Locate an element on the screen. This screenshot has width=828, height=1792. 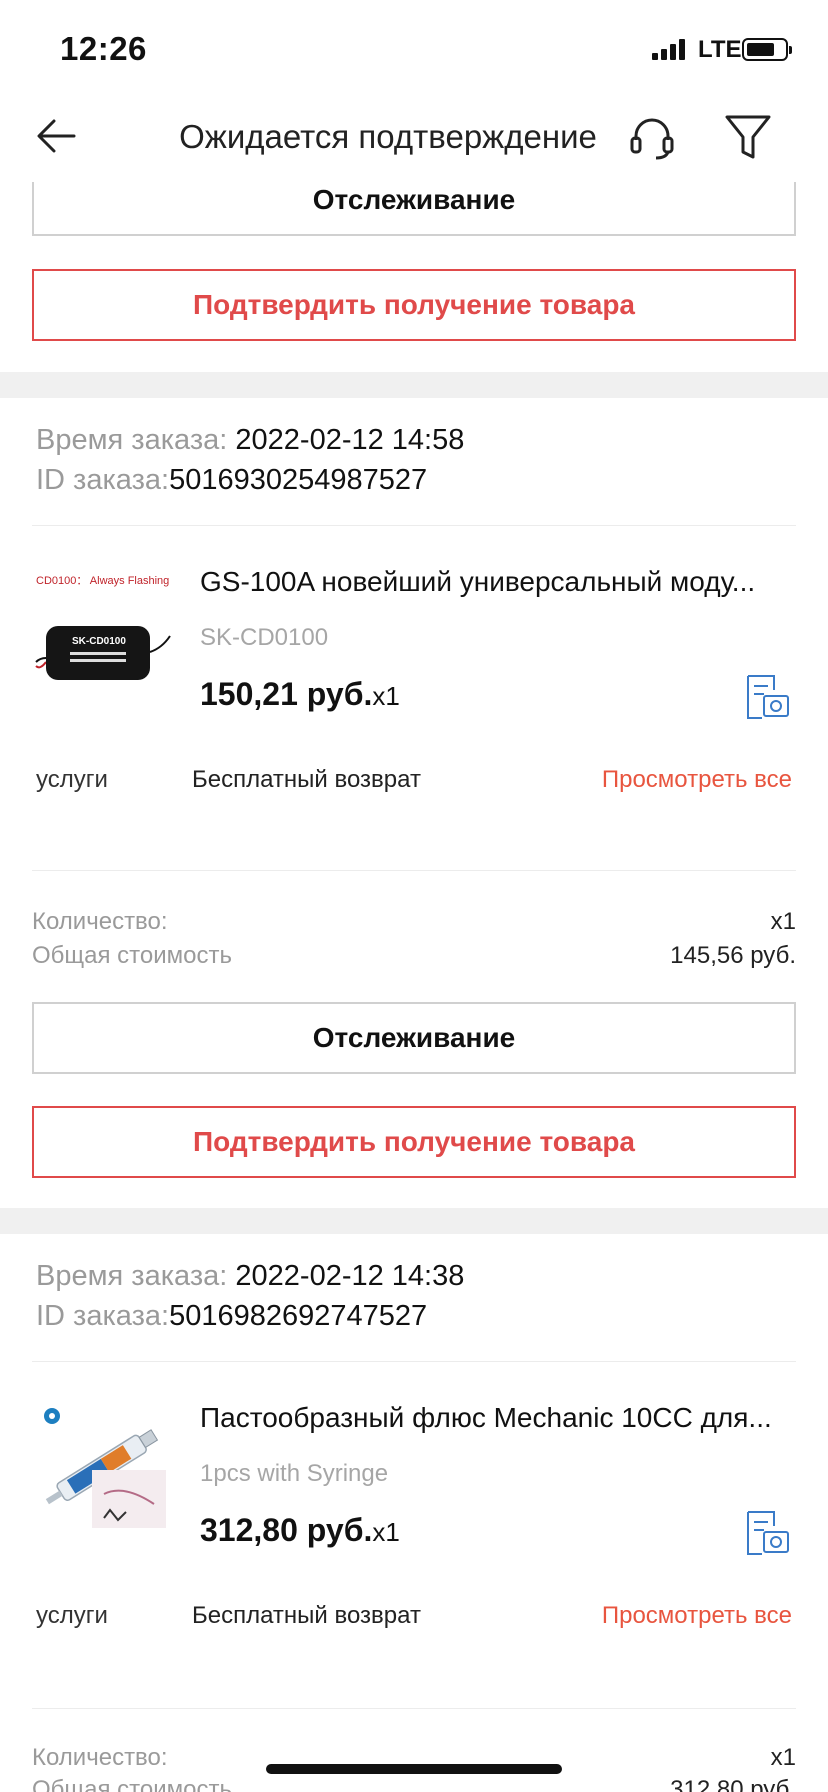
order-id: ID заказа:5016982692747527 is located at coordinates (232, 1316).